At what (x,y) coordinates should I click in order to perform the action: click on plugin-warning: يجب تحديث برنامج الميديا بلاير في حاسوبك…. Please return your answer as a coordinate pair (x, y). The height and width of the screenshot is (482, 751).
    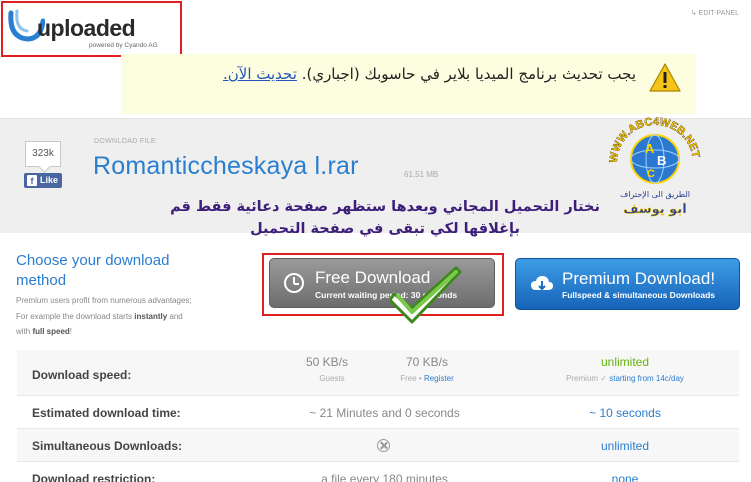
    Looking at the image, I should click on (408, 84).